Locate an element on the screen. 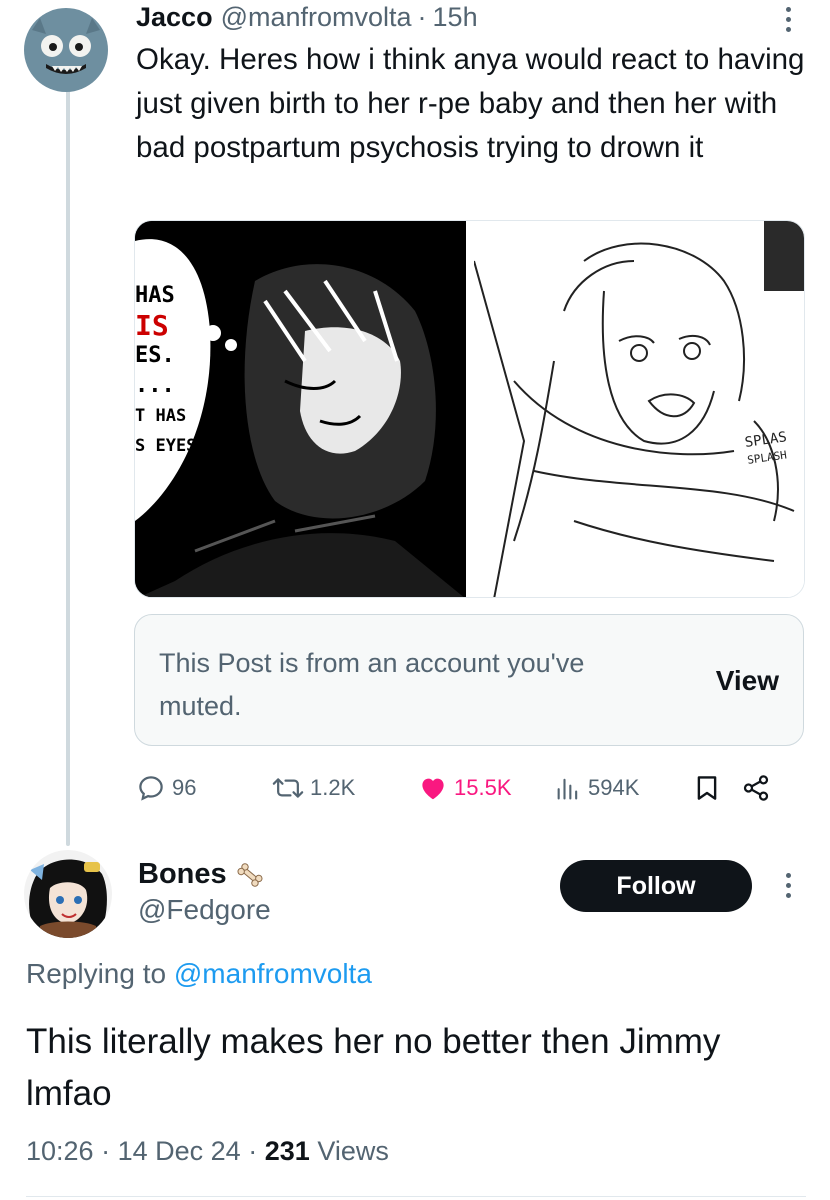 The width and height of the screenshot is (830, 1200). bookmark-icon is located at coordinates (707, 788).